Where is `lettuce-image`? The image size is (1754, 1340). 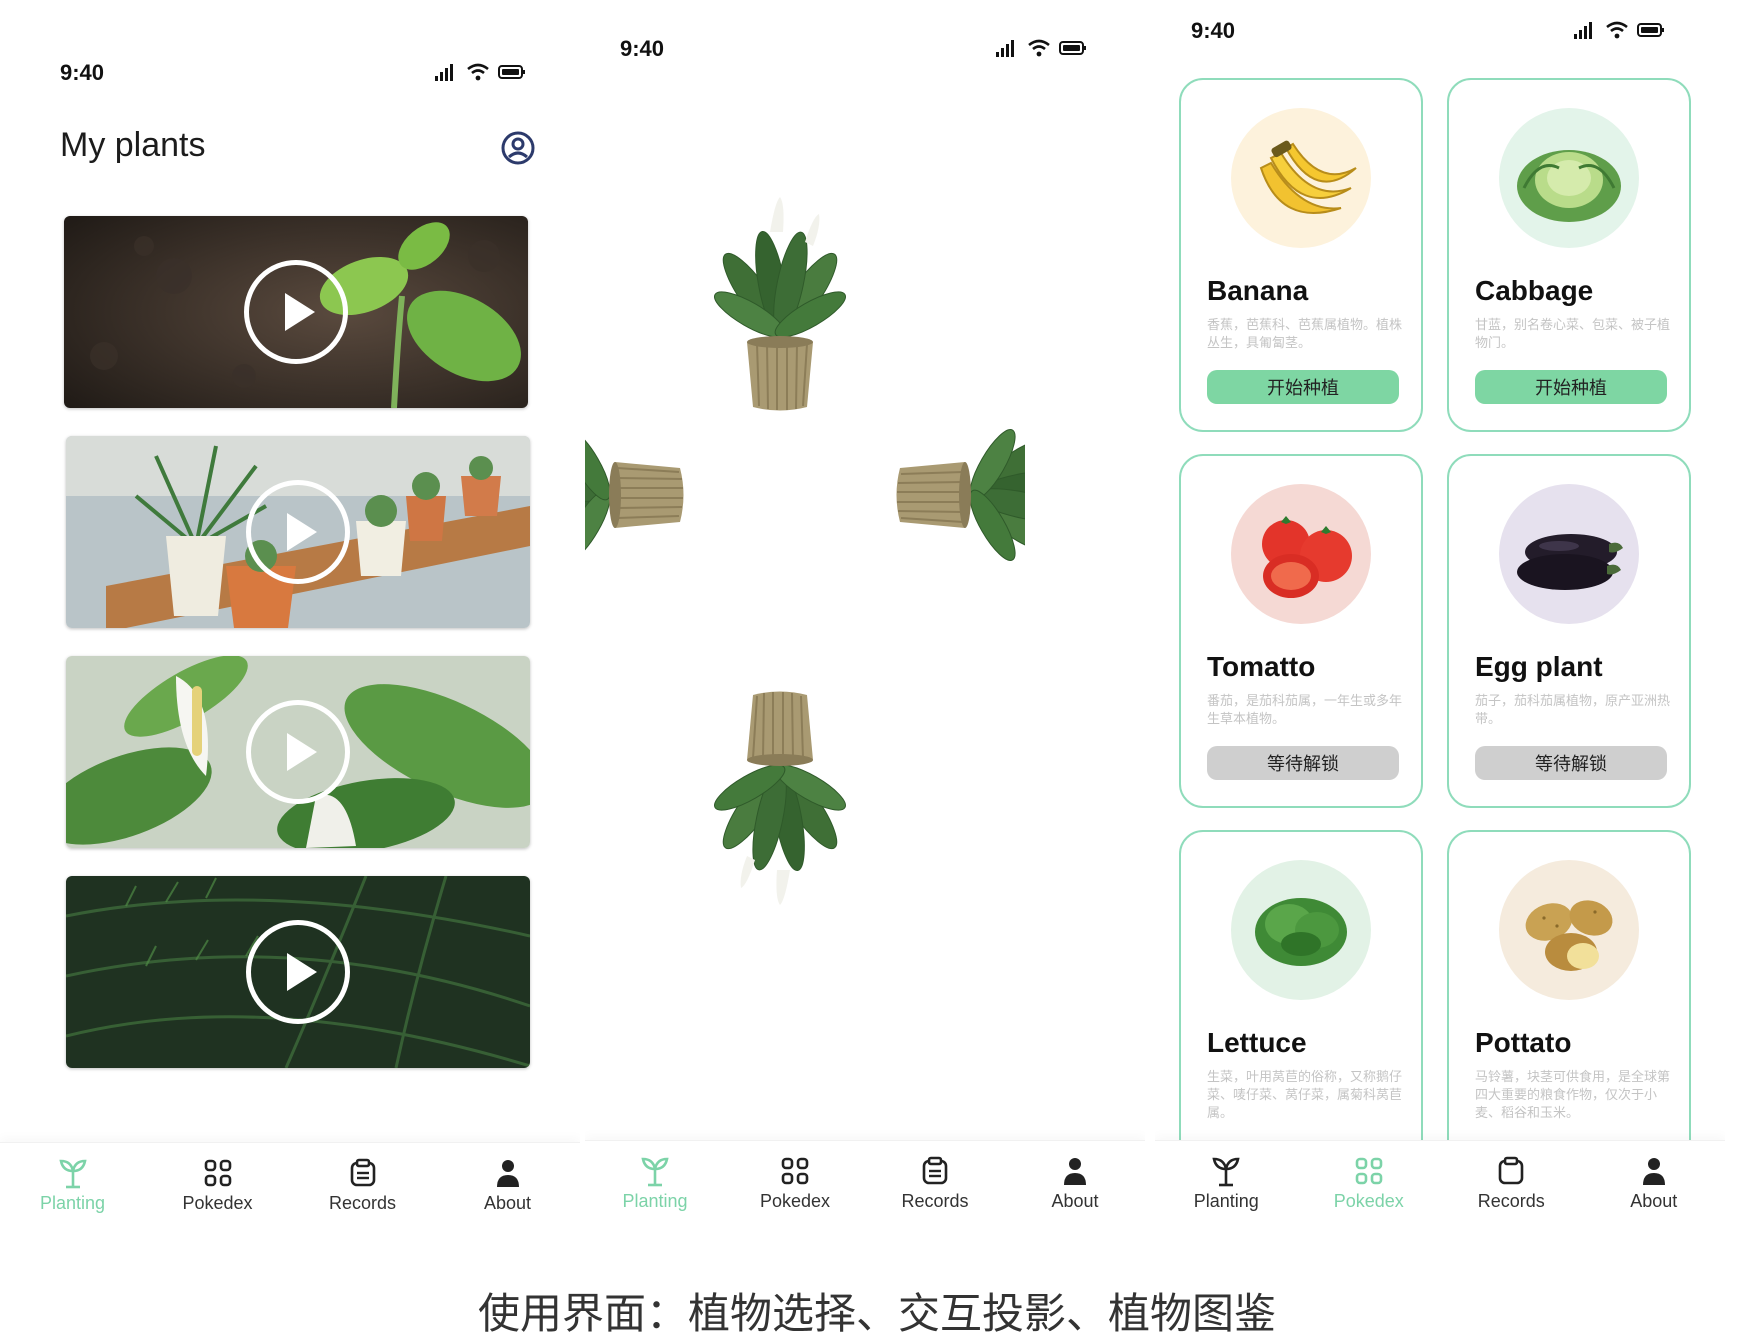
lettuce-image is located at coordinates (1301, 930).